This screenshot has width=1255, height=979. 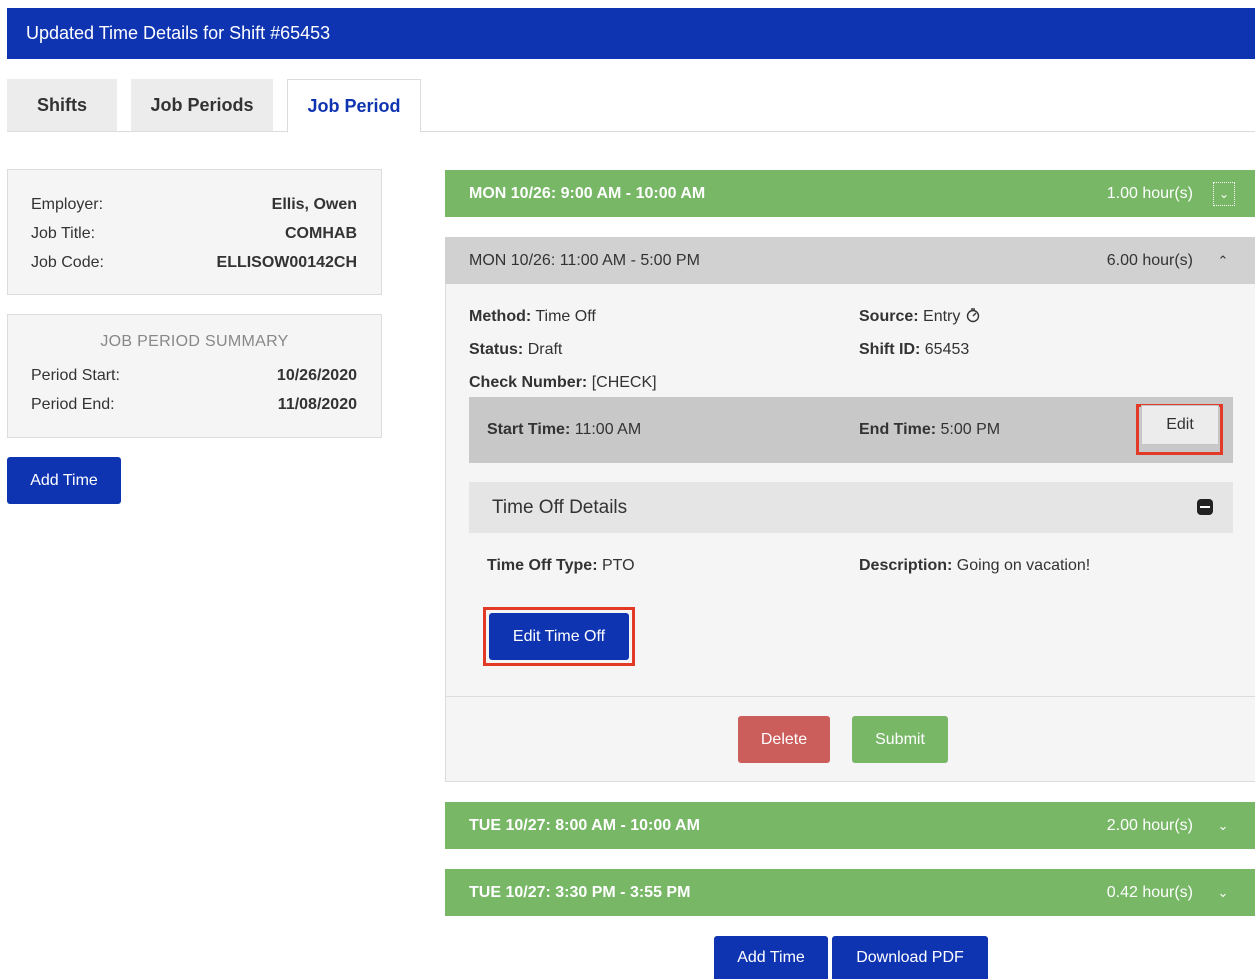 I want to click on edit-time-off-button: Edit Time Off, so click(x=559, y=636).